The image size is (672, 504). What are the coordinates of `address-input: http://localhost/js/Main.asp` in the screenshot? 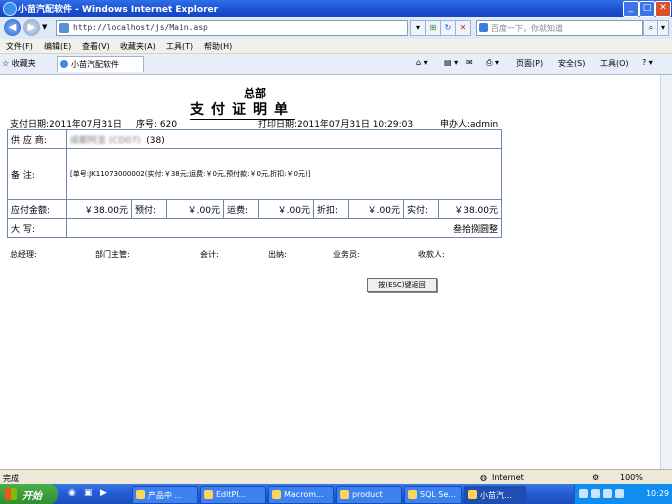 It's located at (232, 28).